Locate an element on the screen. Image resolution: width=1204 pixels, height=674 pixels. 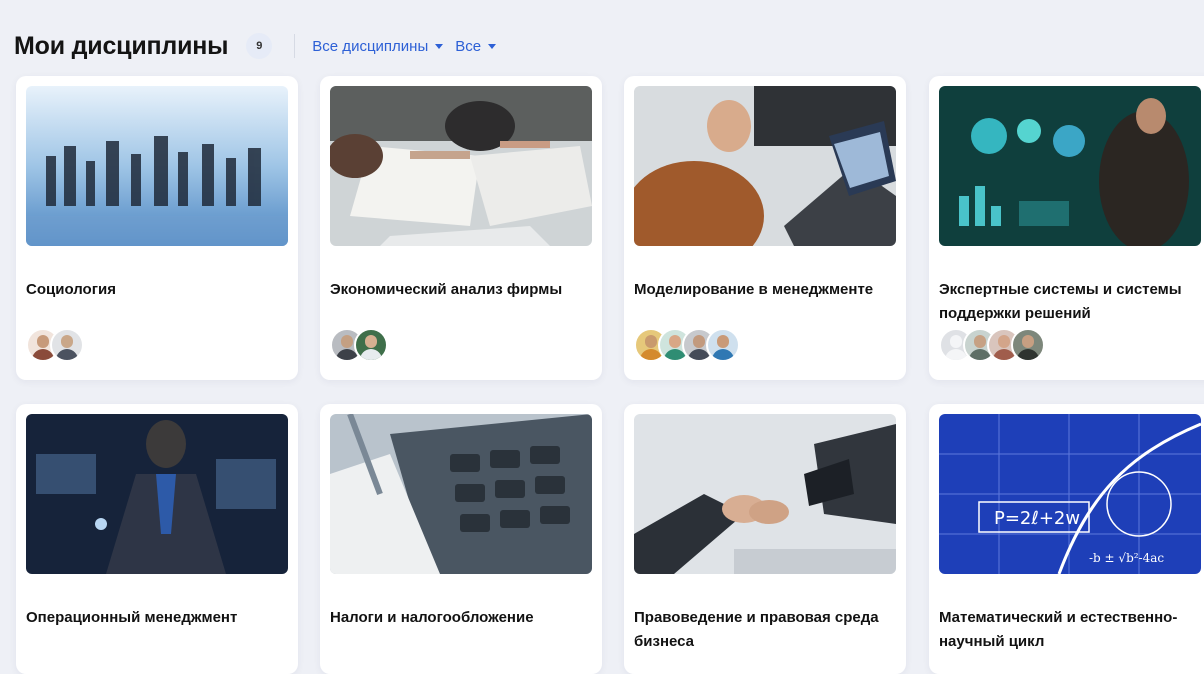
page-header: Мои дисциплины 9 Все дисциплины Все is located at coordinates (255, 46).